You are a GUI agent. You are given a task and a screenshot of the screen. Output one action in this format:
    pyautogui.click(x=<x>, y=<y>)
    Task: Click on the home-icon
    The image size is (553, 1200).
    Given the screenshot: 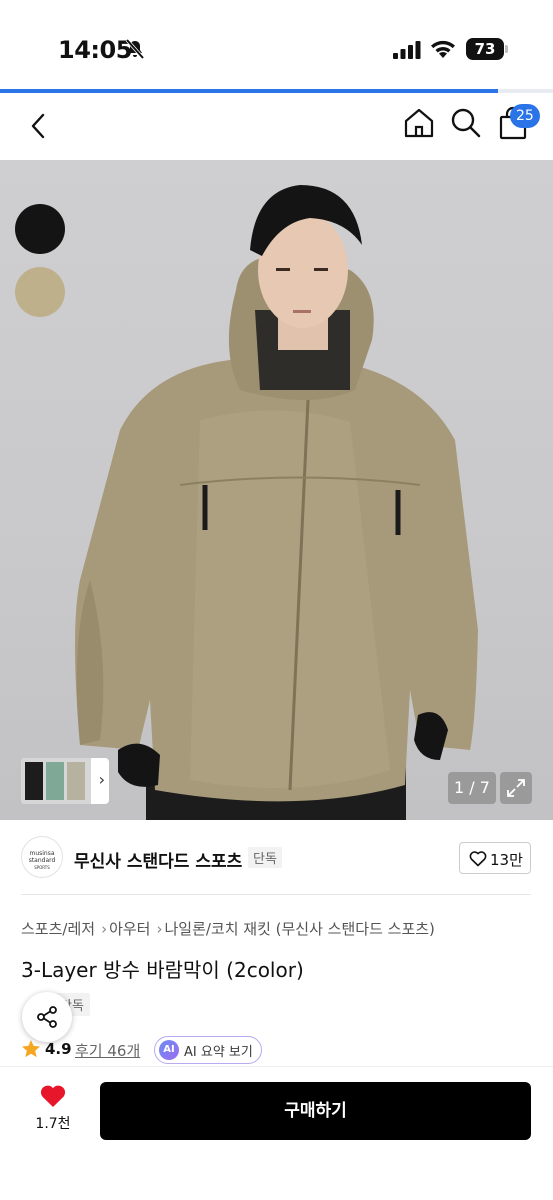 What is the action you would take?
    pyautogui.click(x=419, y=123)
    